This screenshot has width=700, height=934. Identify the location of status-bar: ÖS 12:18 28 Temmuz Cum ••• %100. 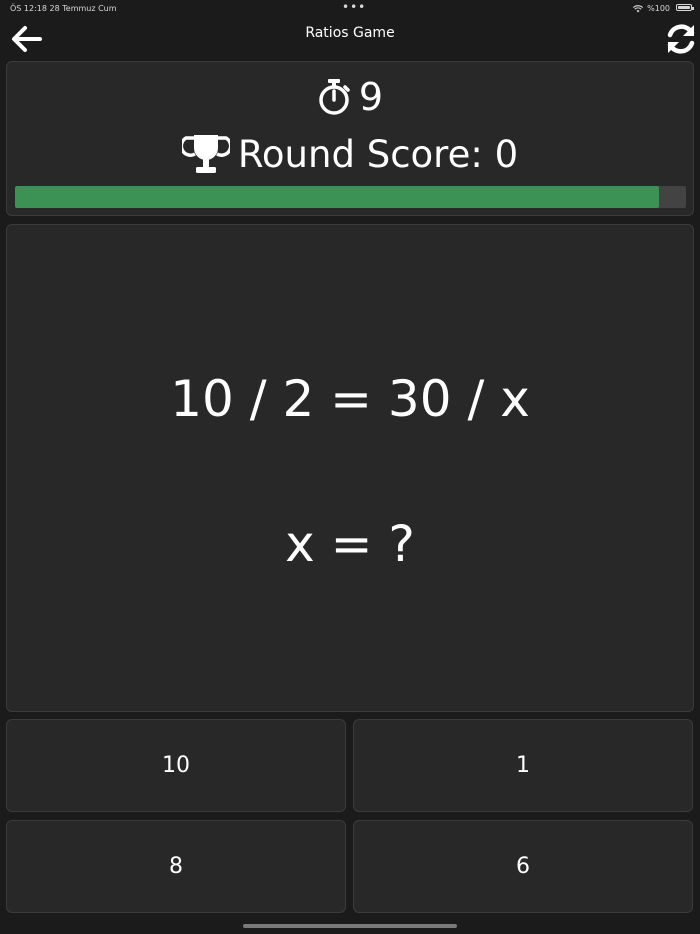
(350, 8).